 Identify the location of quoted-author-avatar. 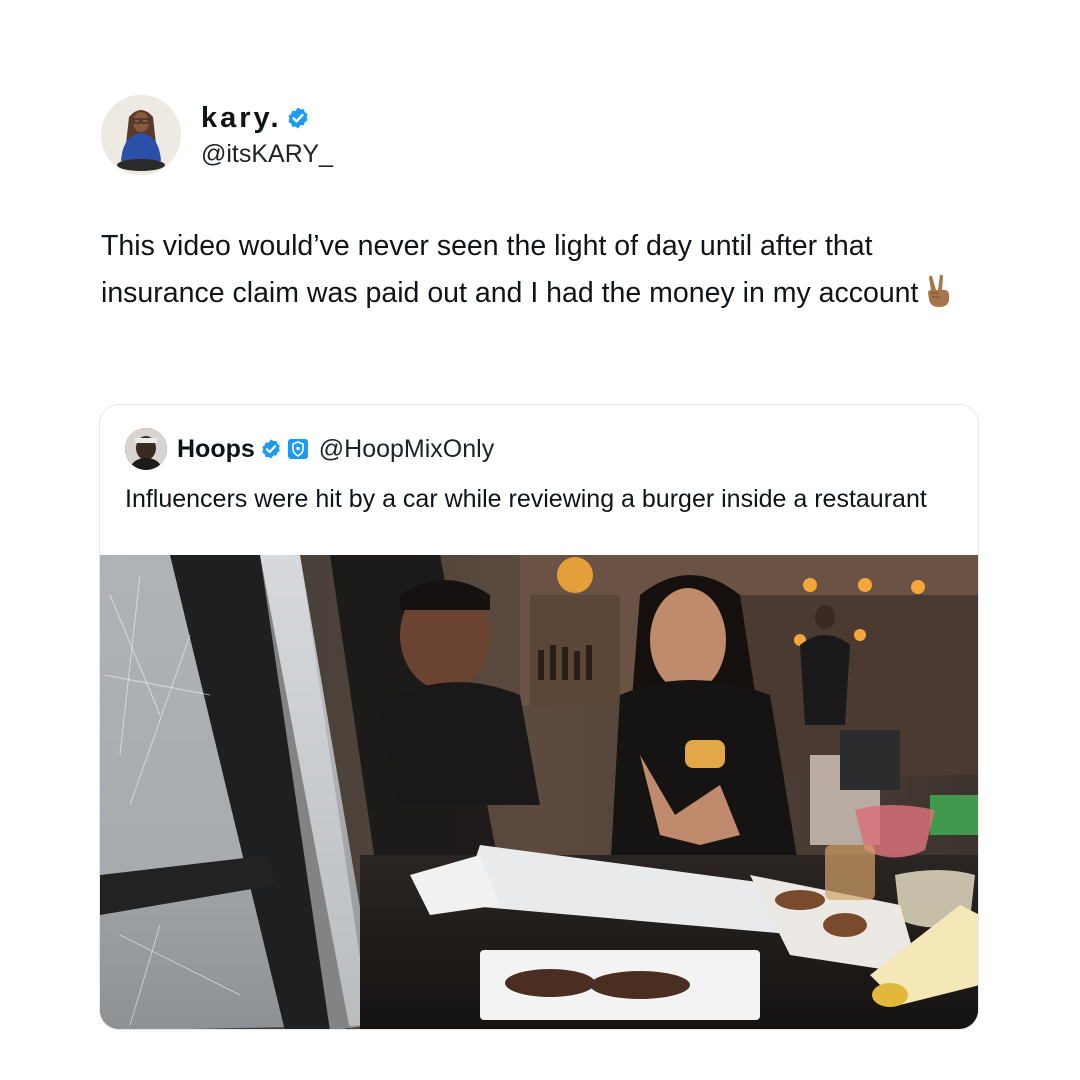
(146, 449).